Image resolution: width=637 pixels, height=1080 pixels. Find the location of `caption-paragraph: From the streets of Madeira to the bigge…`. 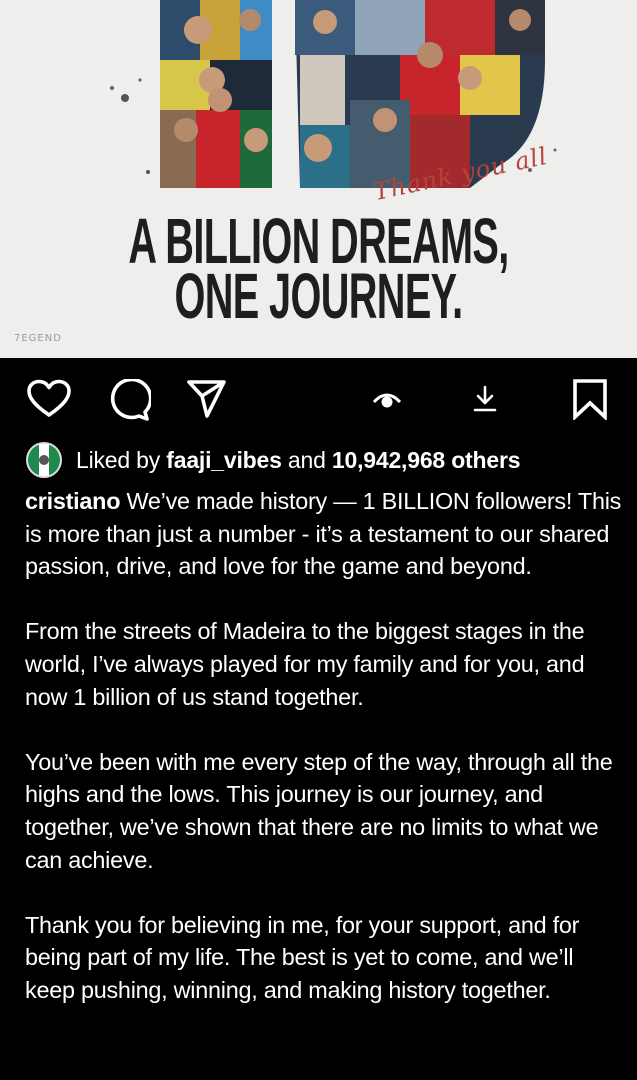

caption-paragraph: From the streets of Madeira to the bigge… is located at coordinates (305, 664).